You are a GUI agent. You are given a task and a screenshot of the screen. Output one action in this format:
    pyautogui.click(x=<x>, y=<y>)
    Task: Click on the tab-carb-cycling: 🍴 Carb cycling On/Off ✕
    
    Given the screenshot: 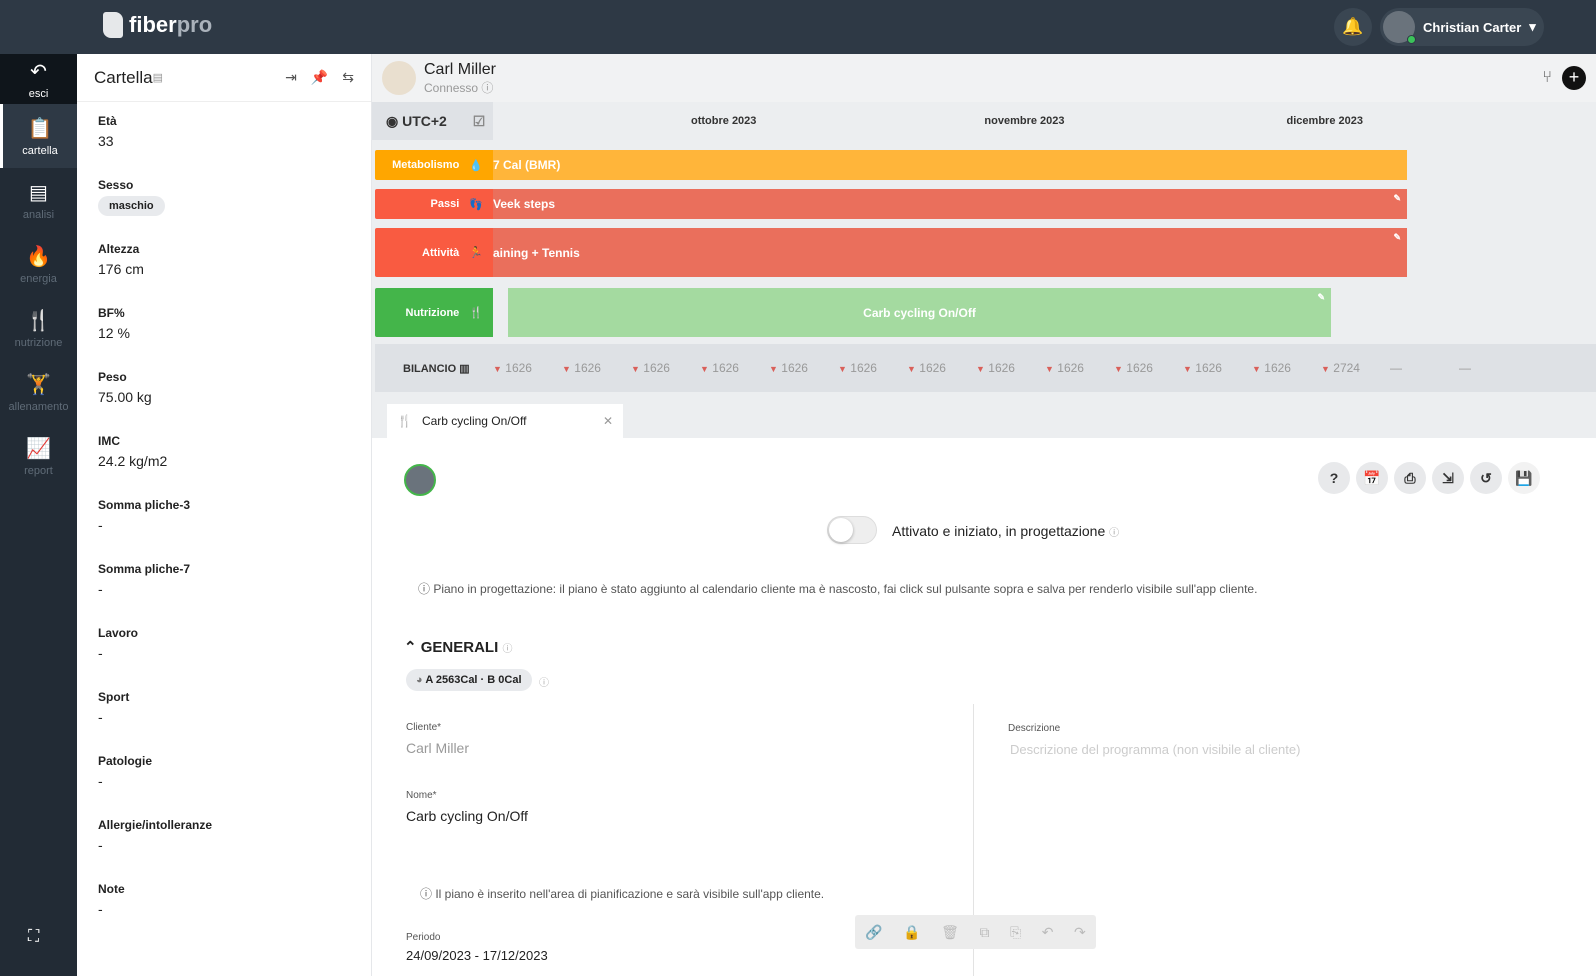 What is the action you would take?
    pyautogui.click(x=505, y=421)
    